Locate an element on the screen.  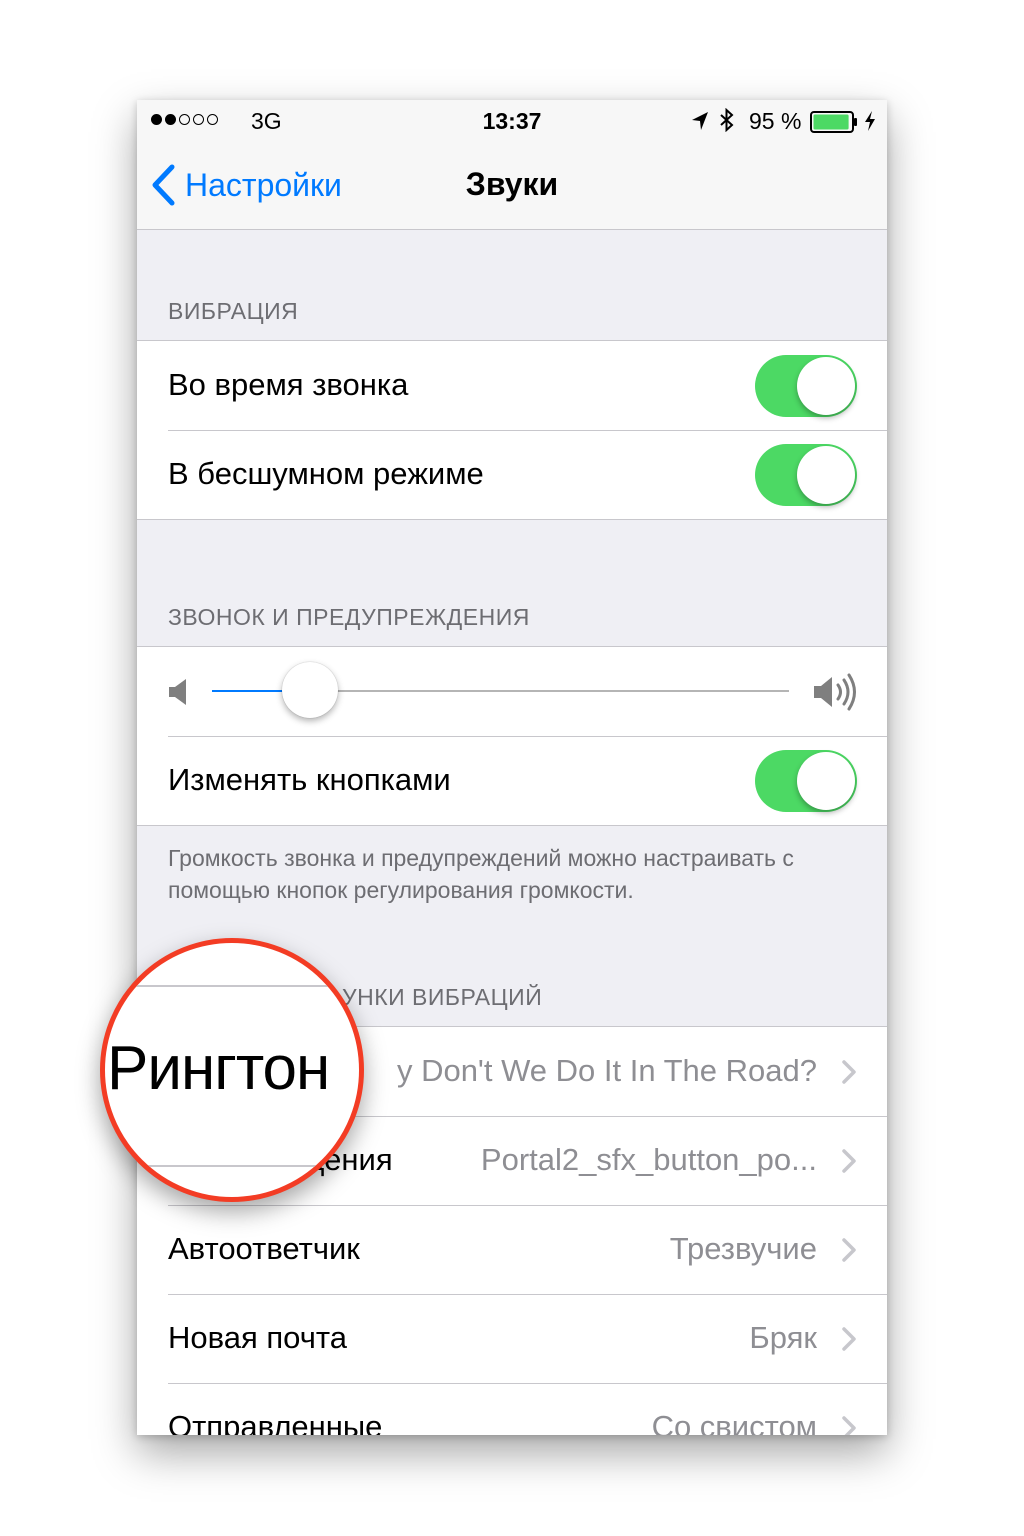
vibration-ring-row: Во время звонка is located at coordinates (512, 385).